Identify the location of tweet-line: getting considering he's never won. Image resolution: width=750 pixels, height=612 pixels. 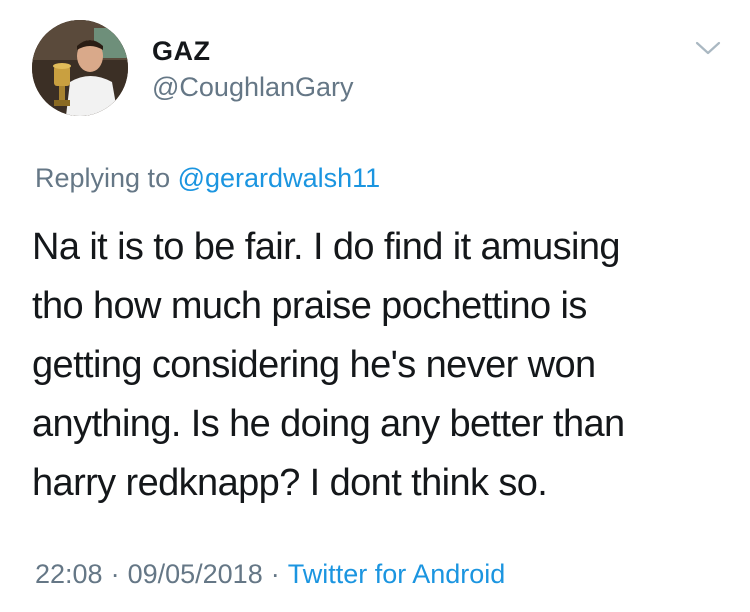
(314, 365).